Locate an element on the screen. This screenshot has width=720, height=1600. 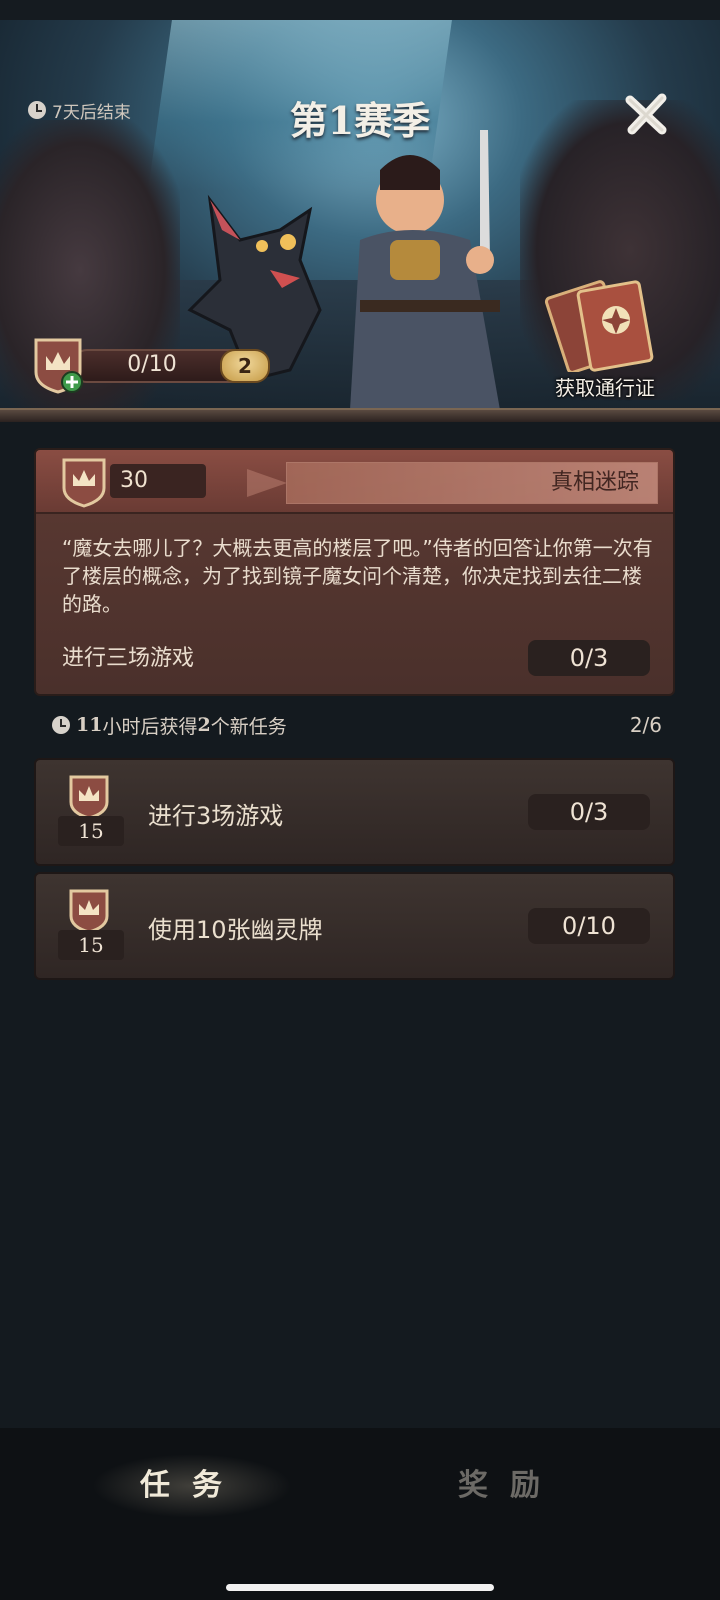
tab-rewards: 奖励 is located at coordinates (510, 1486).